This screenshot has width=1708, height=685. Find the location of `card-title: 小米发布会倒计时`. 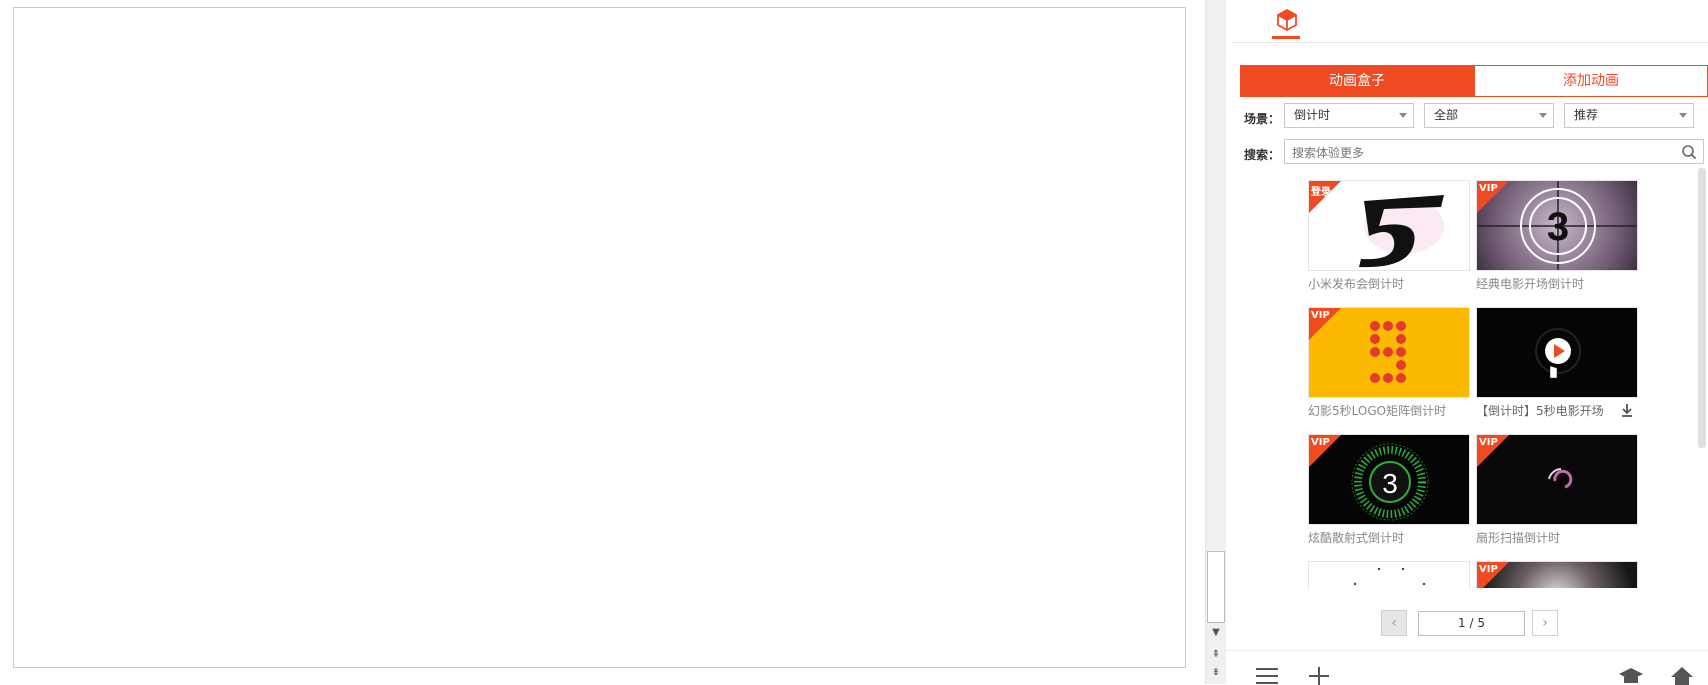

card-title: 小米发布会倒计时 is located at coordinates (1356, 284).